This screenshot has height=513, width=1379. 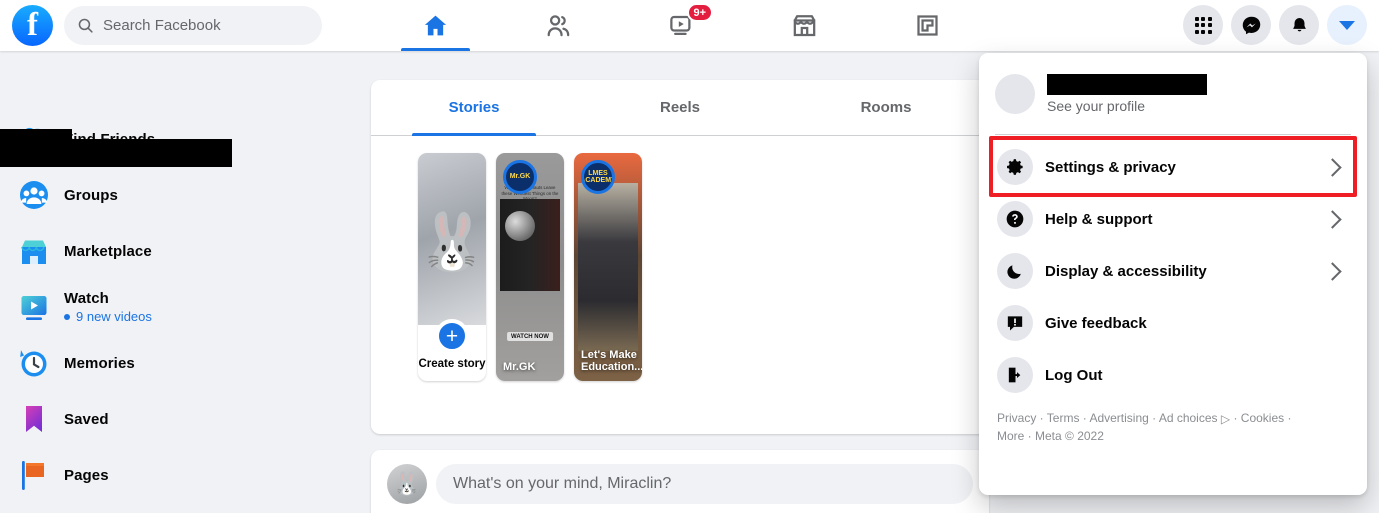 What do you see at coordinates (1173, 323) in the screenshot?
I see `menu-item-give-feedback: Give feedback` at bounding box center [1173, 323].